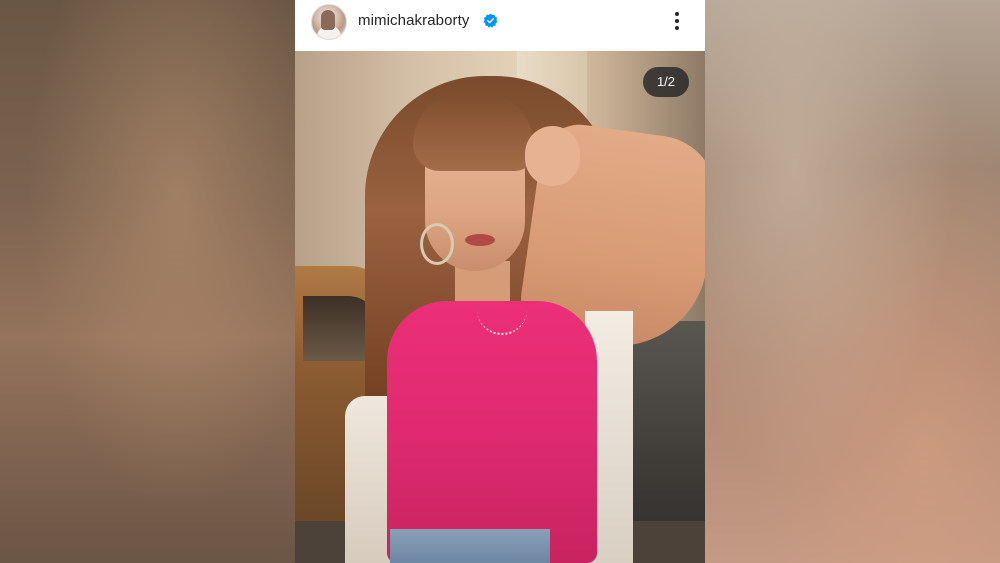 This screenshot has width=1000, height=563. I want to click on post-header: mimichakraborty, so click(500, 25).